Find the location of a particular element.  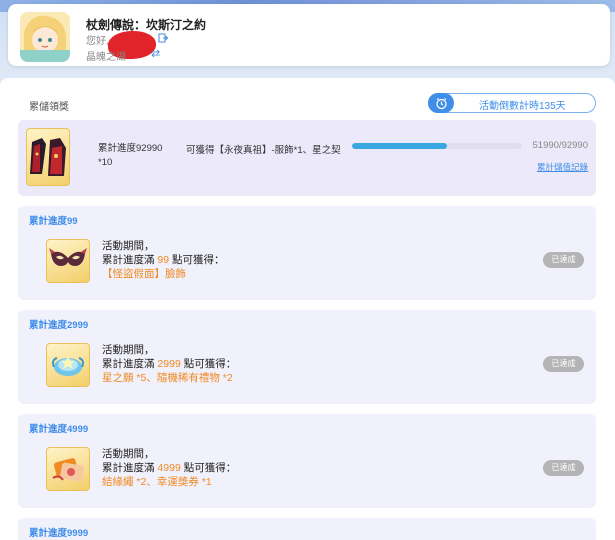

progress-bar is located at coordinates (437, 146).